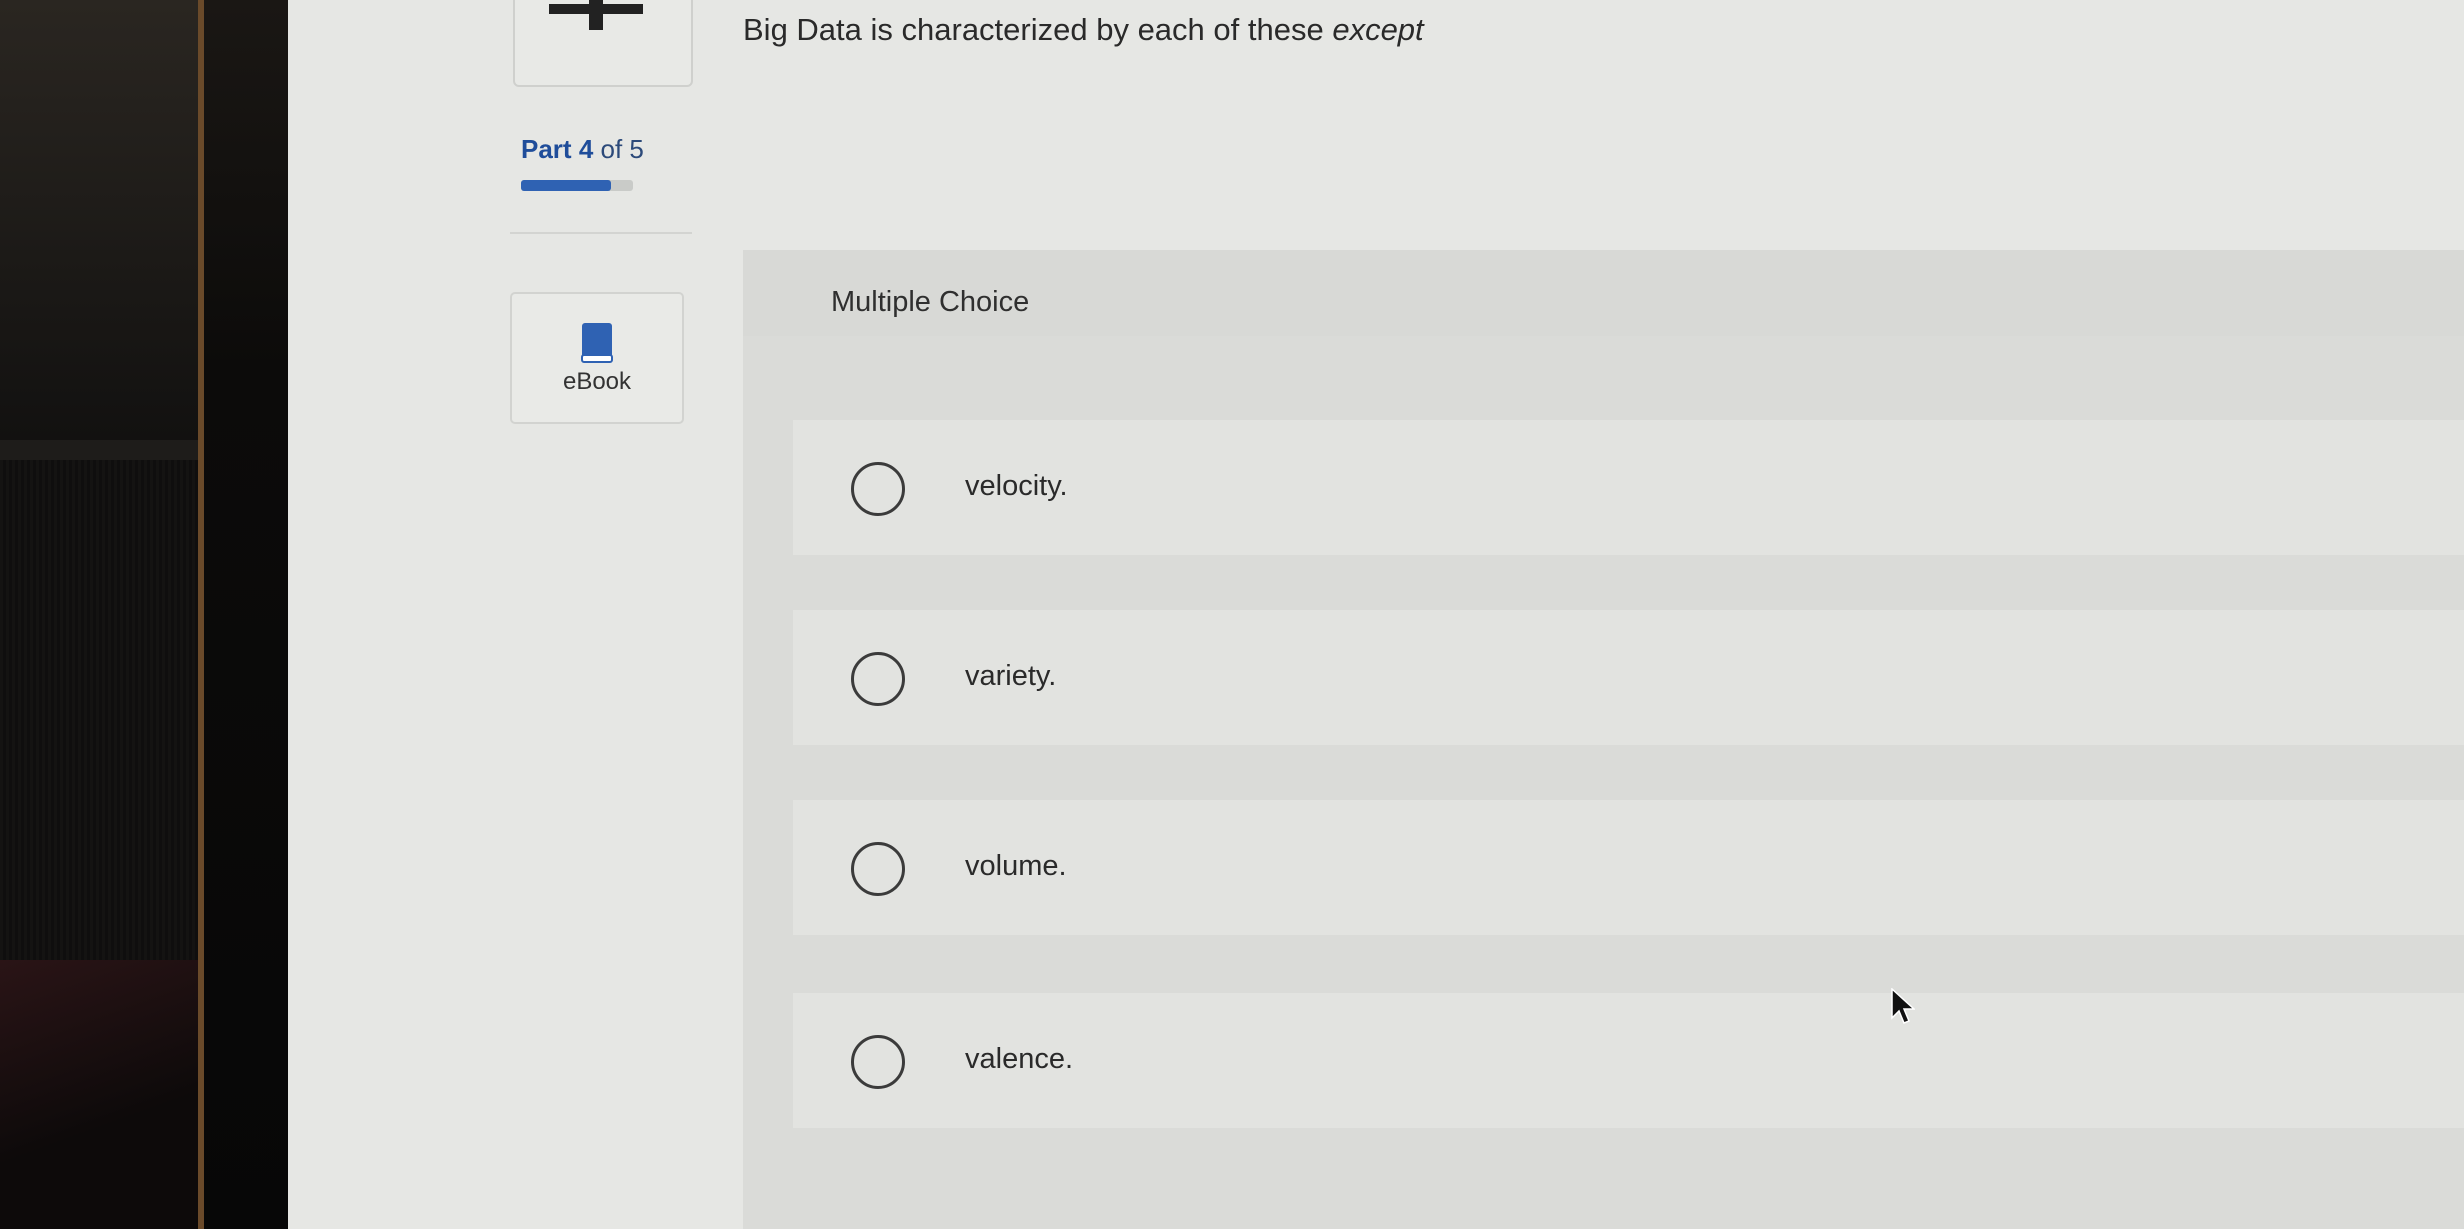 This screenshot has height=1229, width=2464. Describe the element at coordinates (1603, 293) in the screenshot. I see `card-header: Multiple Choice` at that location.